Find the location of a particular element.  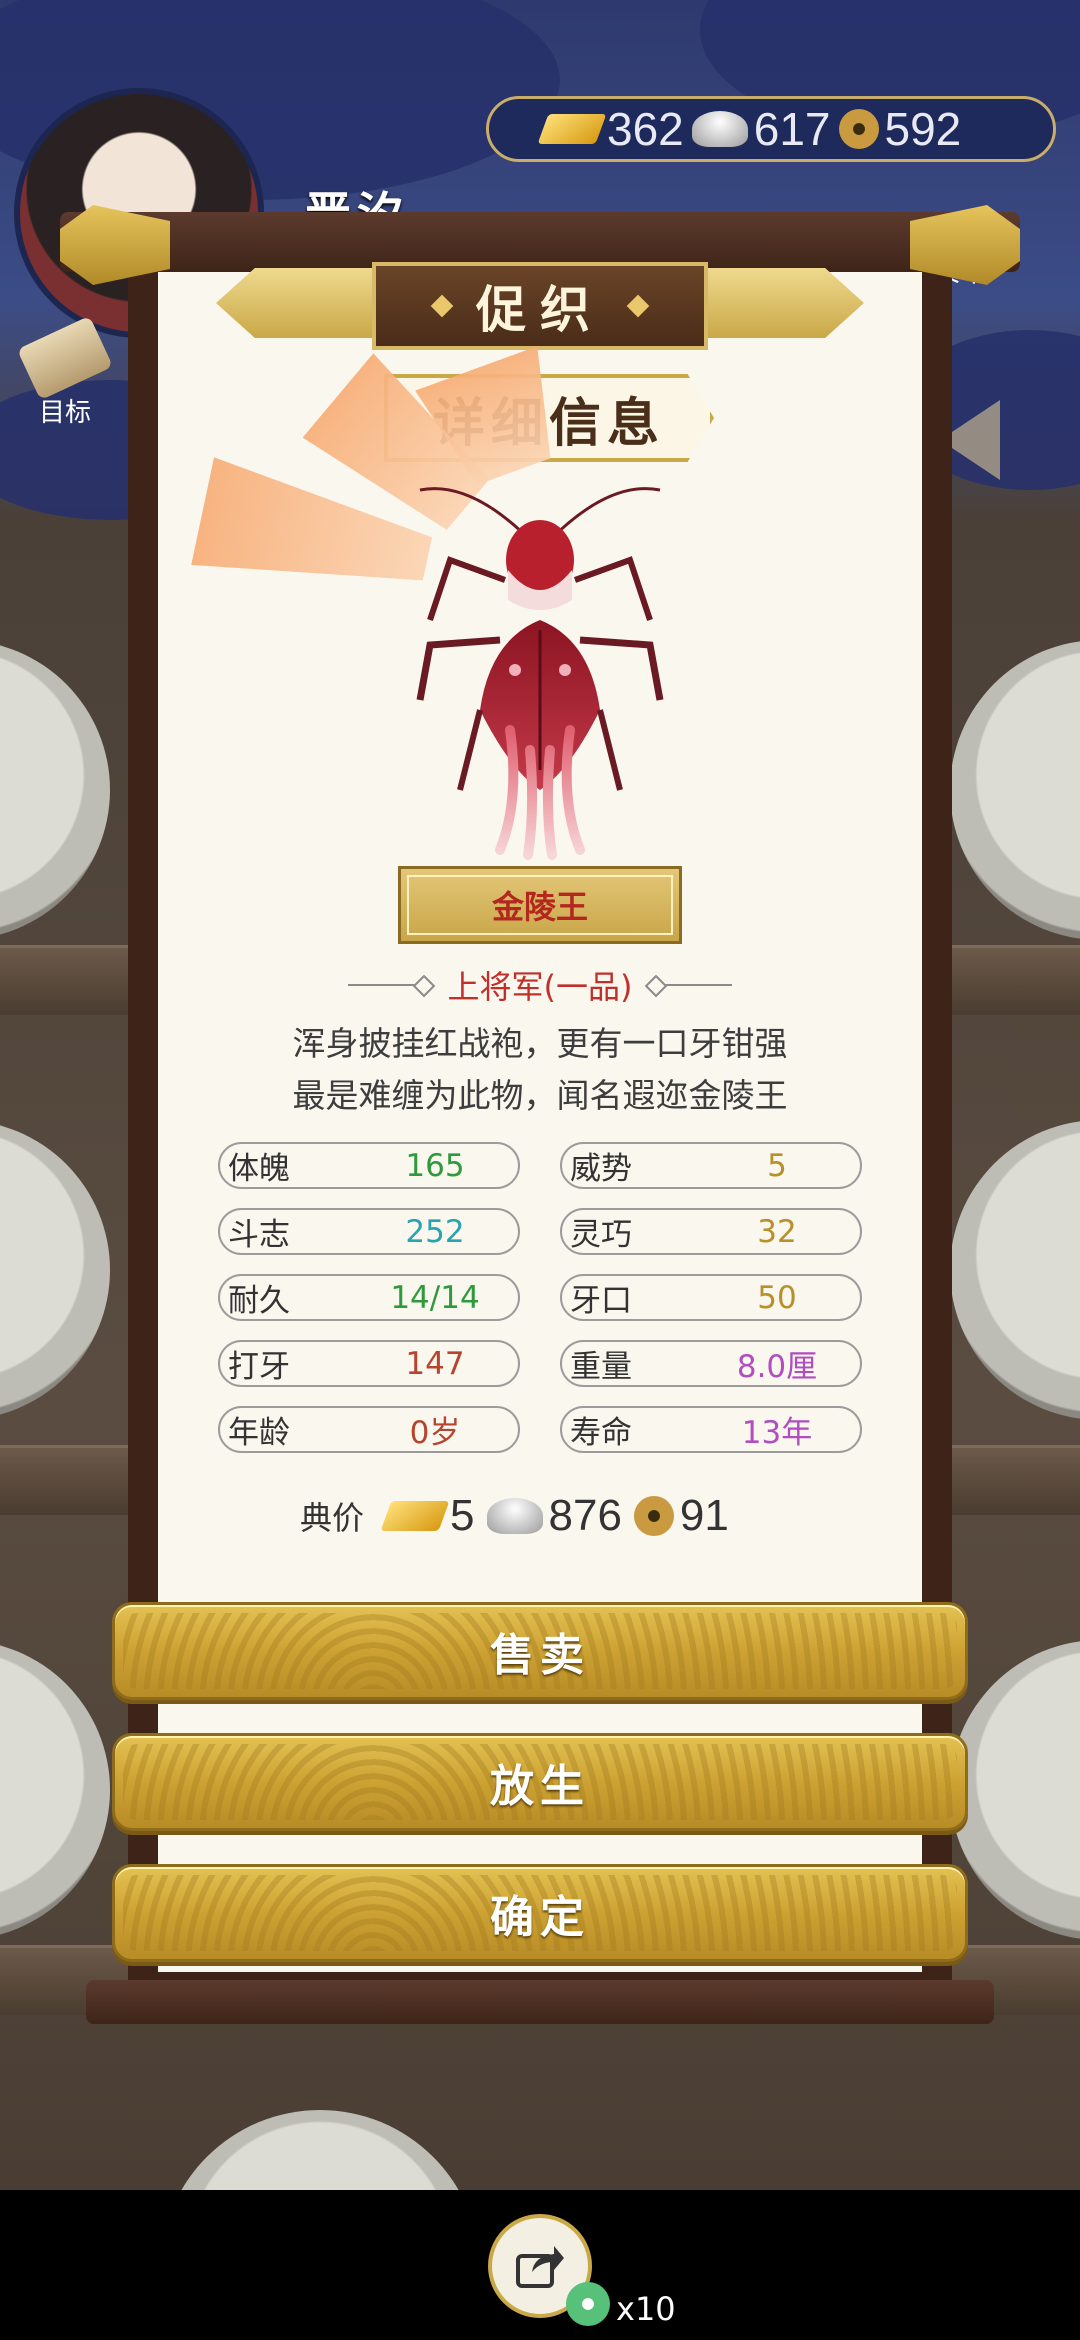

stat-age: 年龄 0岁 is located at coordinates (369, 1429).